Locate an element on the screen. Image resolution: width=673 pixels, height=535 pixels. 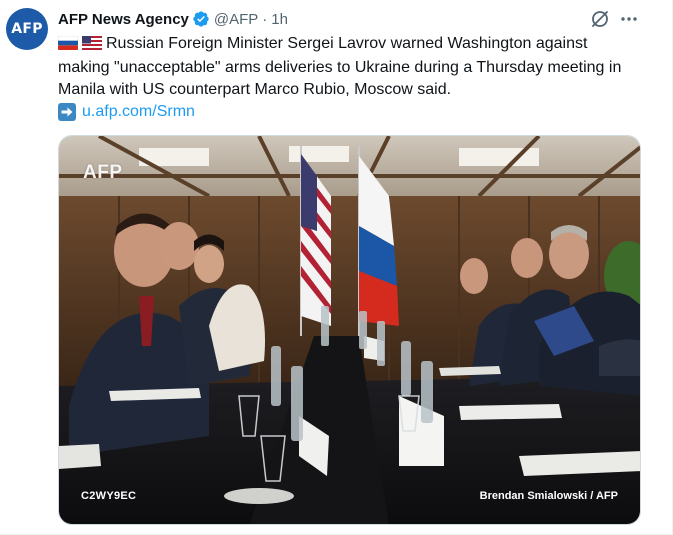
tweet-time: 1h is located at coordinates (279, 19).